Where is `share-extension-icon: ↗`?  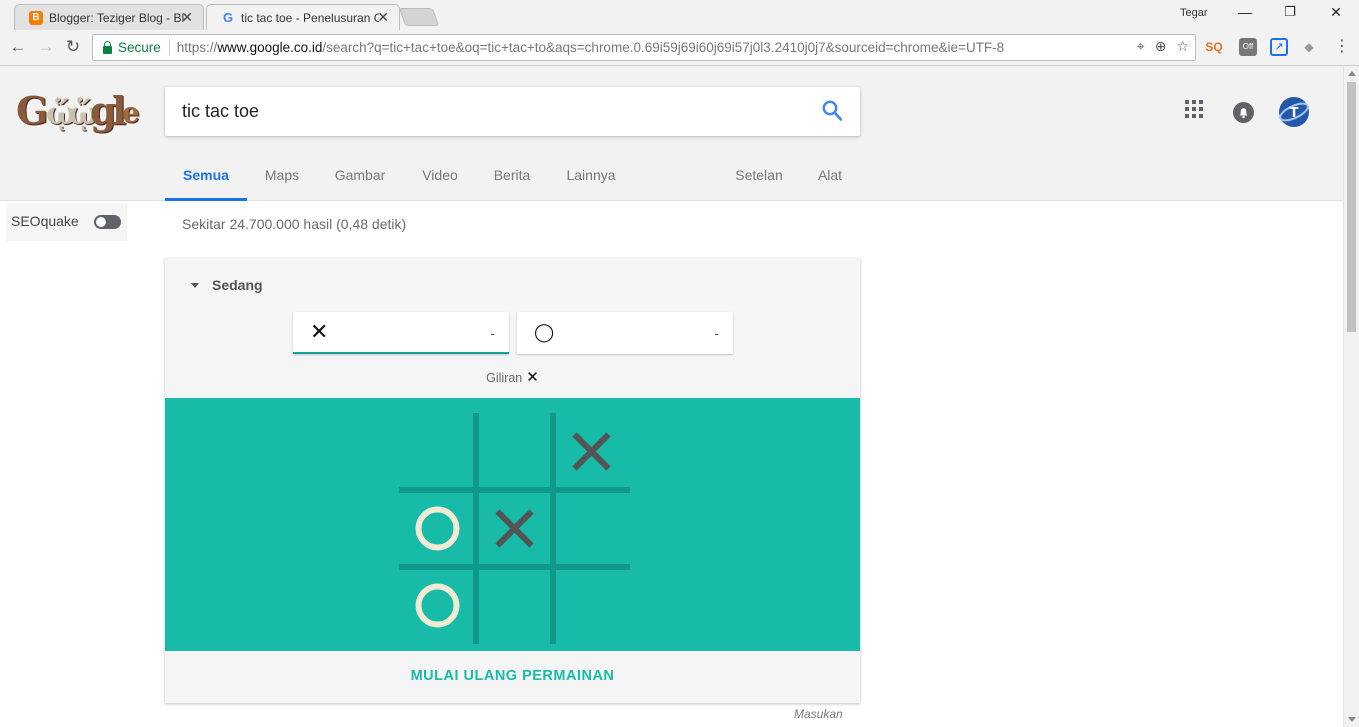
share-extension-icon: ↗ is located at coordinates (1279, 47).